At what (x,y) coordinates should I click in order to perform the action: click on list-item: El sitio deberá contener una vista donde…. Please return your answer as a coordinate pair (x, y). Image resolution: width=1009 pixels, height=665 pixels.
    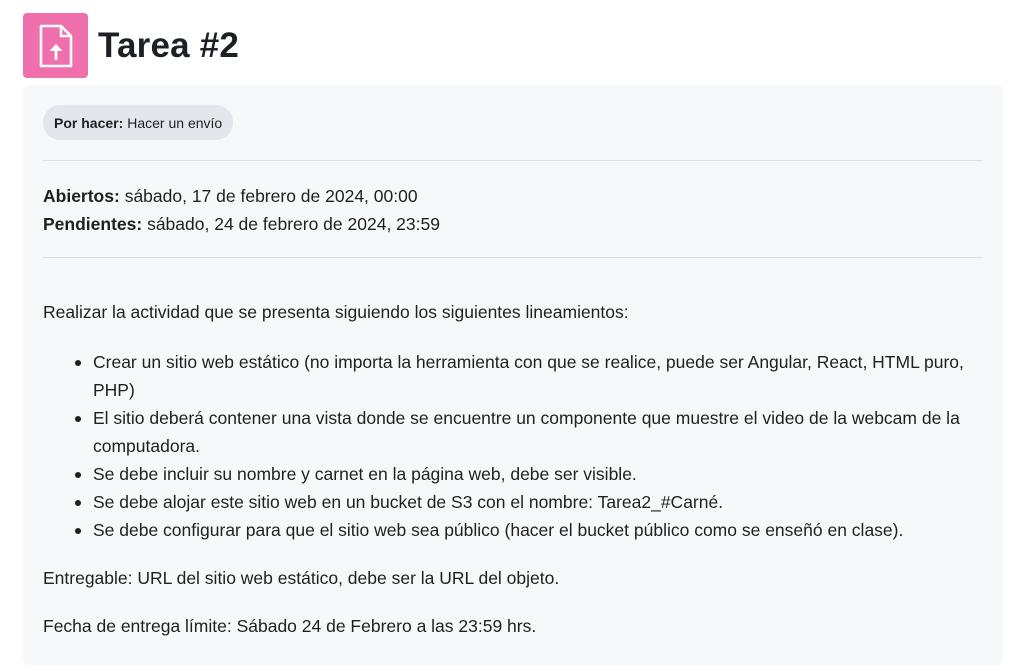
    Looking at the image, I should click on (508, 432).